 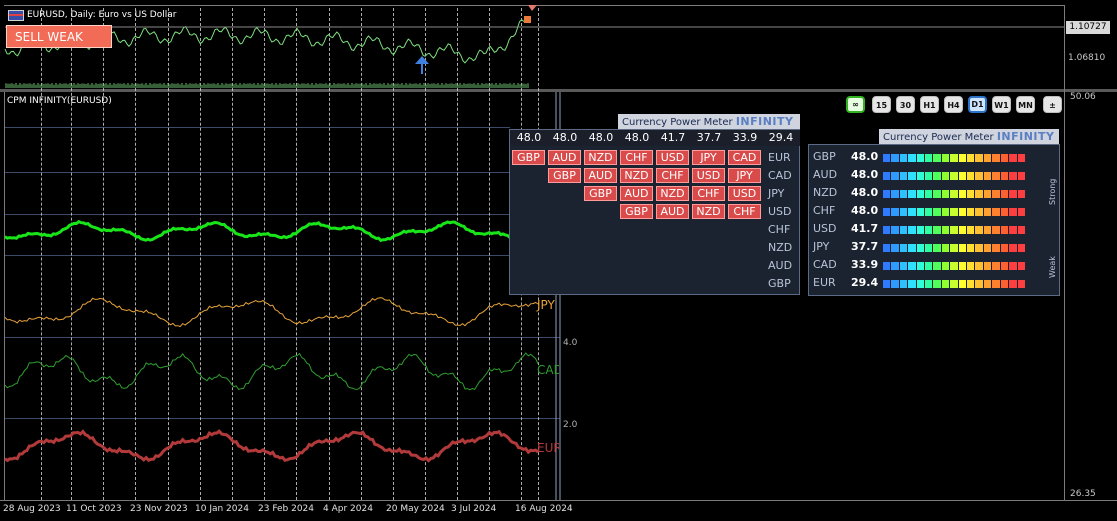 What do you see at coordinates (779, 157) in the screenshot?
I see `matrix-row-label: EUR` at bounding box center [779, 157].